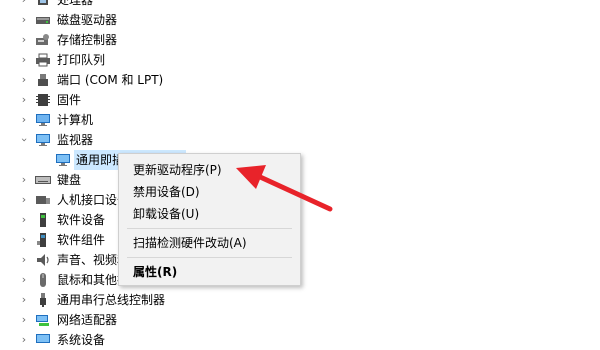 This screenshot has width=600, height=350. Describe the element at coordinates (166, 192) in the screenshot. I see `menu-item-label: 禁用设备(D)` at that location.